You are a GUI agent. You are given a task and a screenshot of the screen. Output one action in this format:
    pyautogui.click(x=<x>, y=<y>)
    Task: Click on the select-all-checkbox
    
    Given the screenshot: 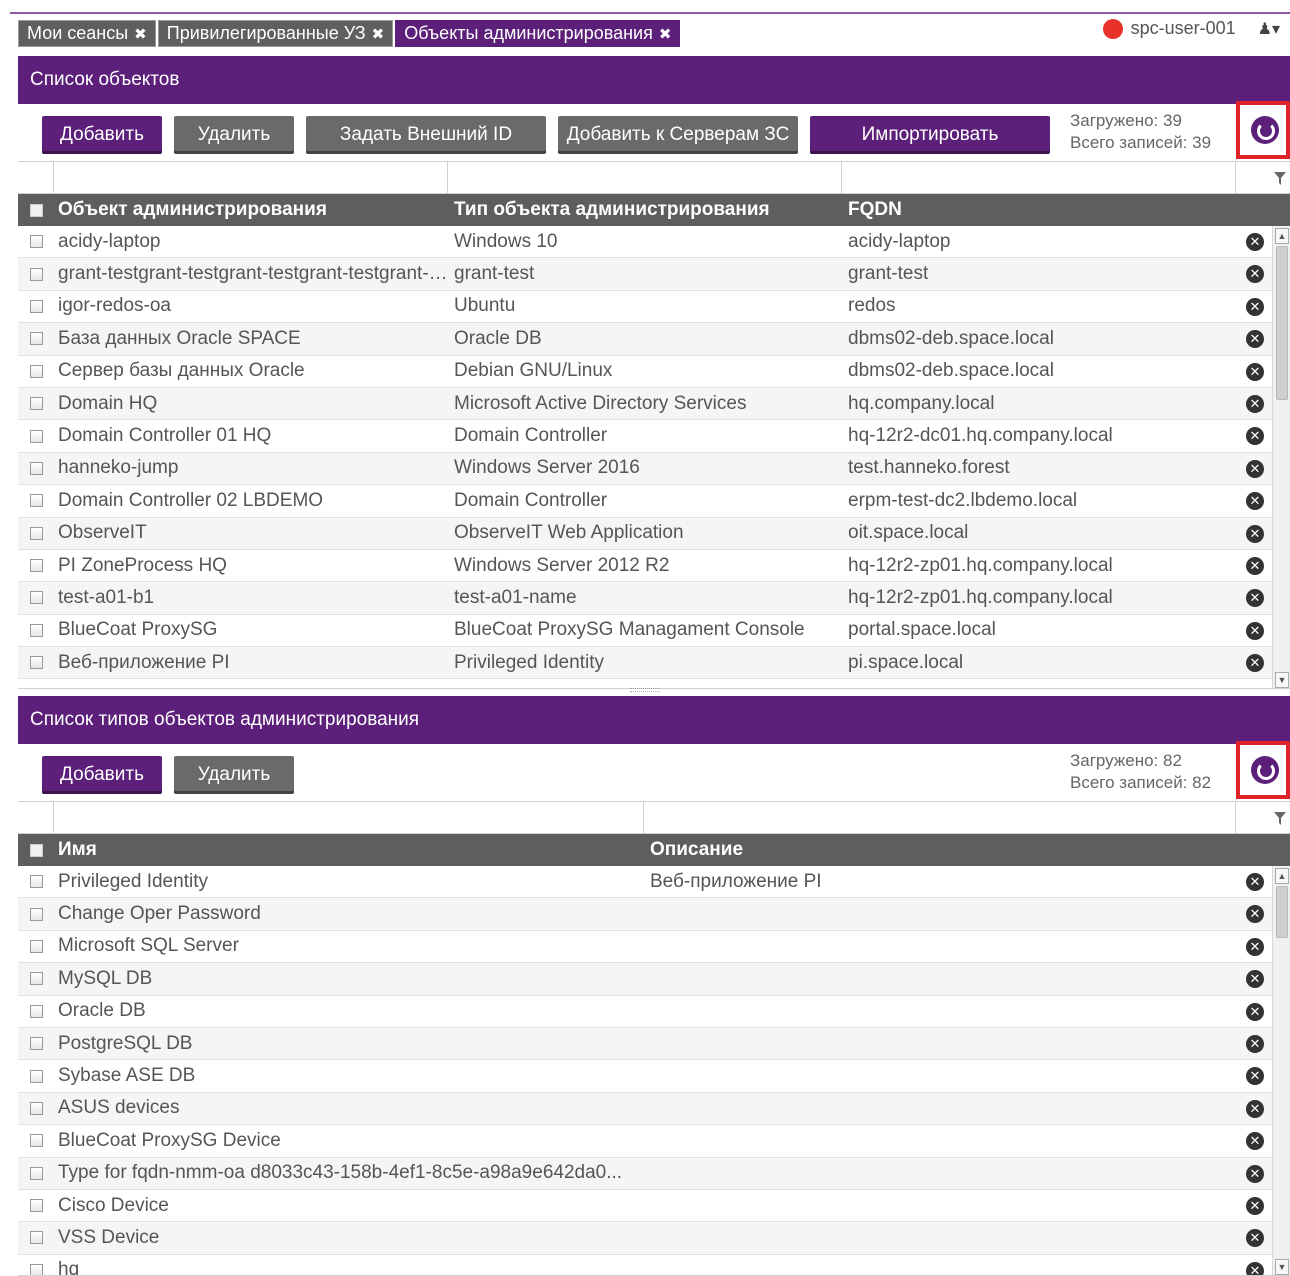 What is the action you would take?
    pyautogui.click(x=36, y=210)
    